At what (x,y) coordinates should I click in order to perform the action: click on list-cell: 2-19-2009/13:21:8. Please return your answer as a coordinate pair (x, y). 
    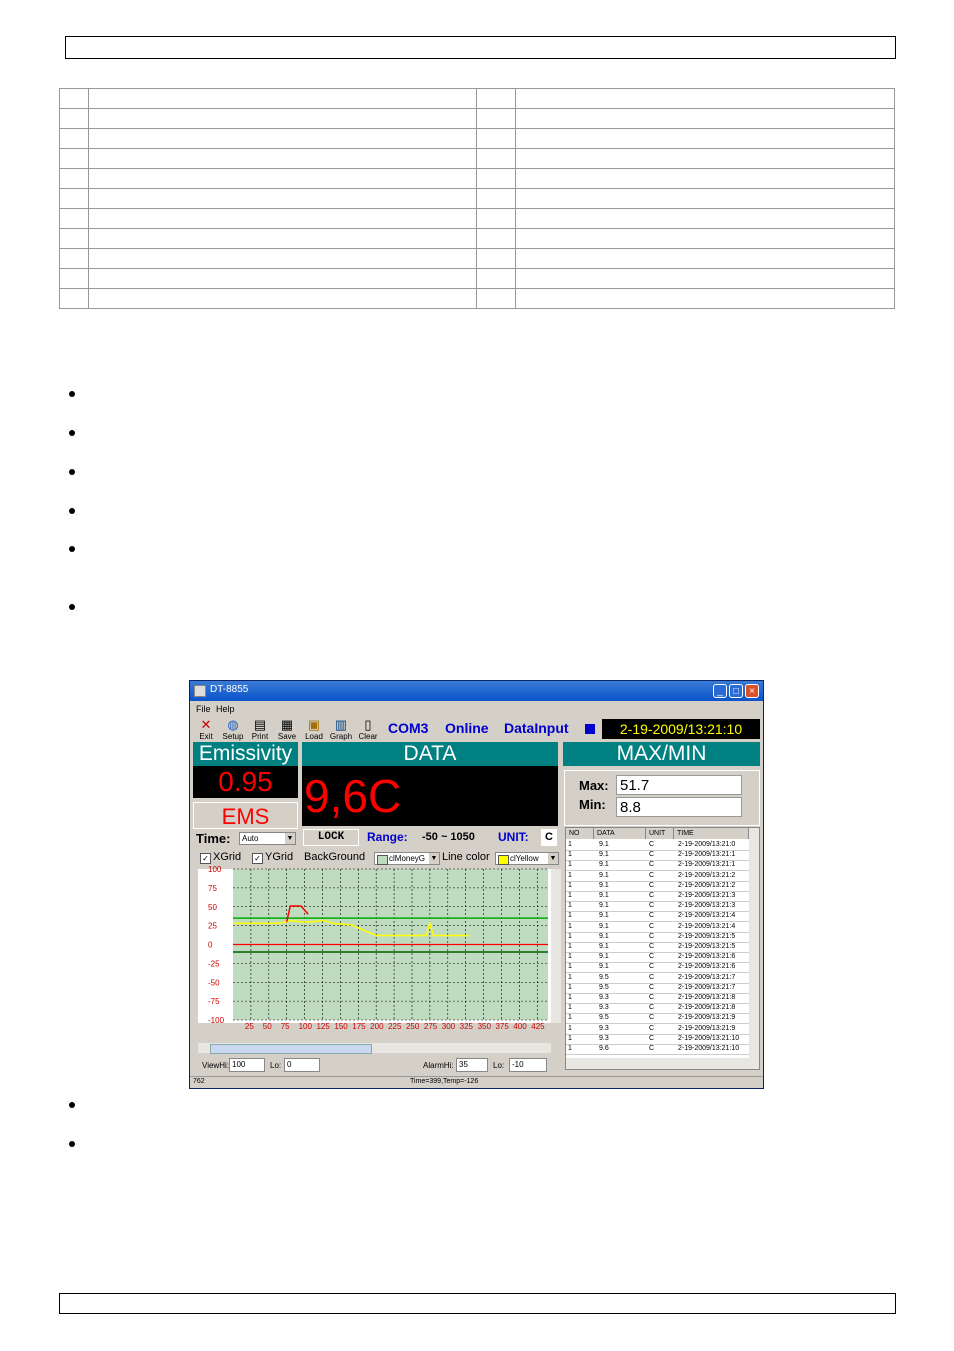
    Looking at the image, I should click on (707, 1008).